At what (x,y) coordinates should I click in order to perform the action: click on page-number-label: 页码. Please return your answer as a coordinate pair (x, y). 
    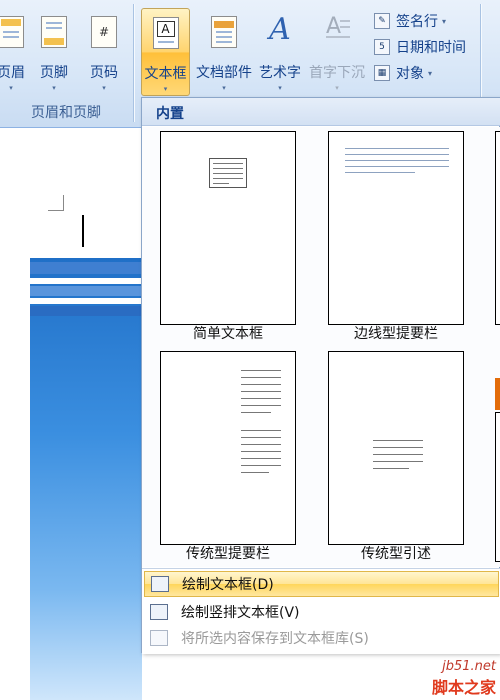
    Looking at the image, I should click on (104, 73).